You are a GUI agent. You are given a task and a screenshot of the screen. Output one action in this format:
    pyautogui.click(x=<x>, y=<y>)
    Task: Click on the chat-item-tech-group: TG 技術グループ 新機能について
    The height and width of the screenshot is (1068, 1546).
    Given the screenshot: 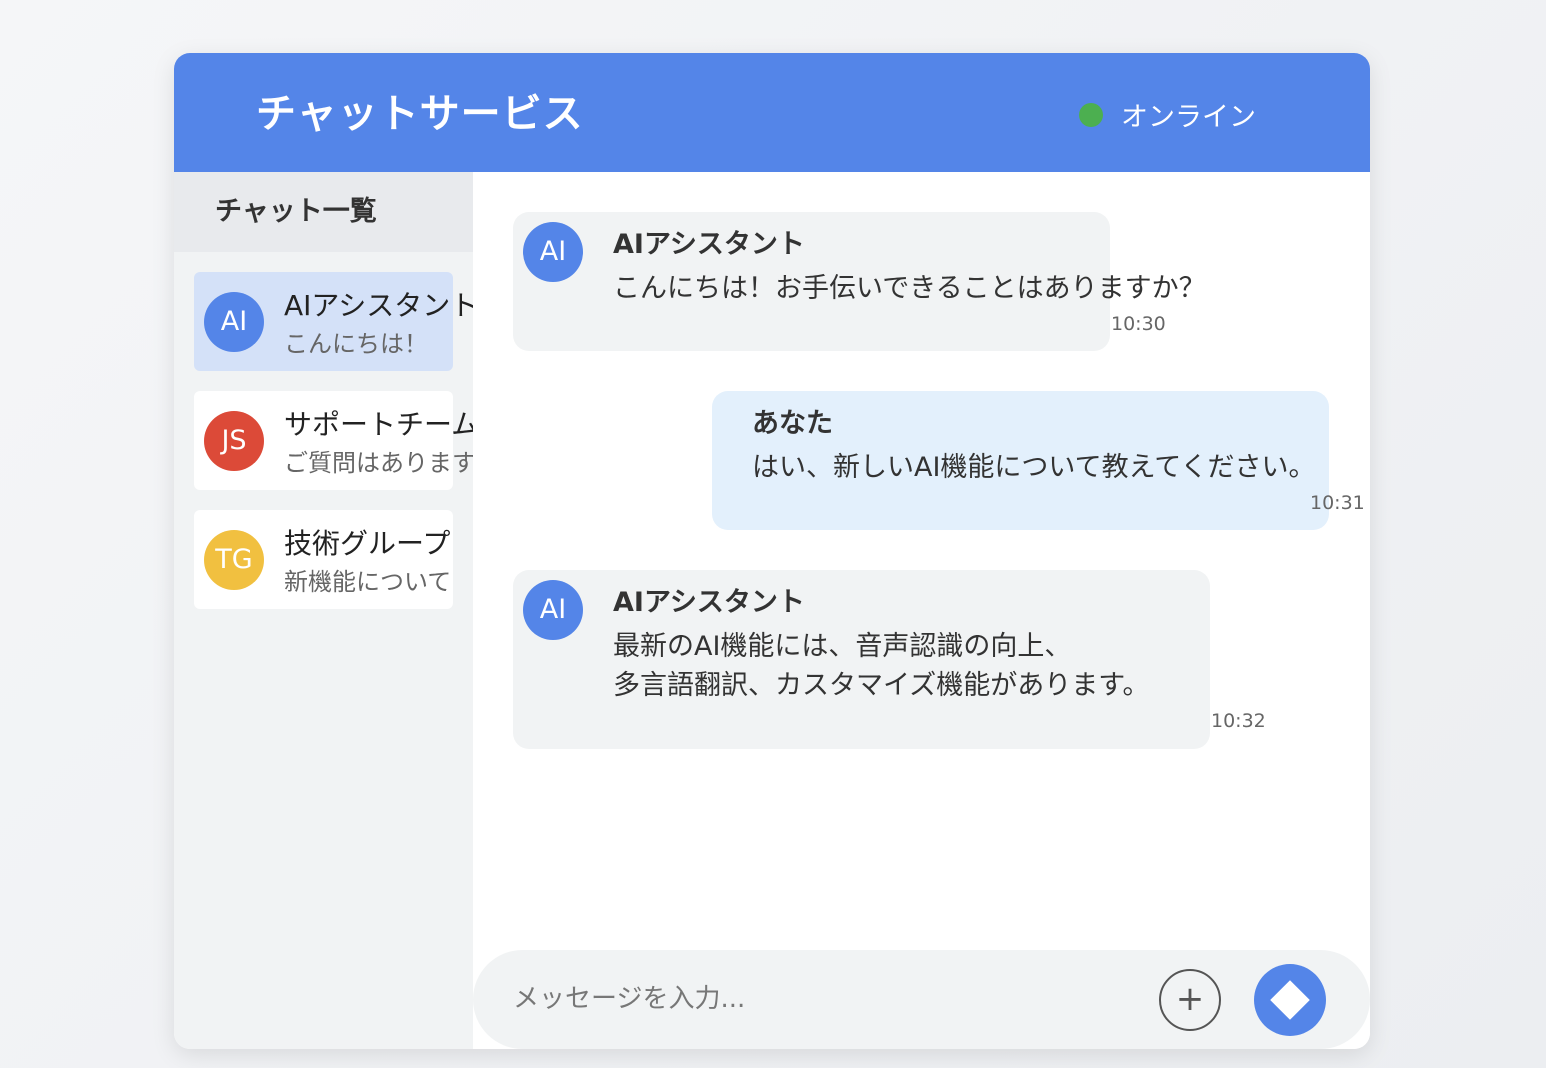 What is the action you would take?
    pyautogui.click(x=323, y=559)
    